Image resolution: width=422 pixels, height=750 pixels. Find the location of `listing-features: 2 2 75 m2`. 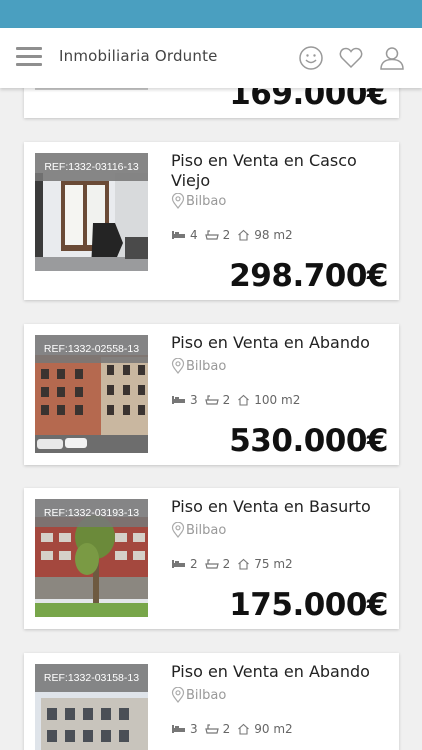

listing-features: 2 2 75 m2 is located at coordinates (235, 564).